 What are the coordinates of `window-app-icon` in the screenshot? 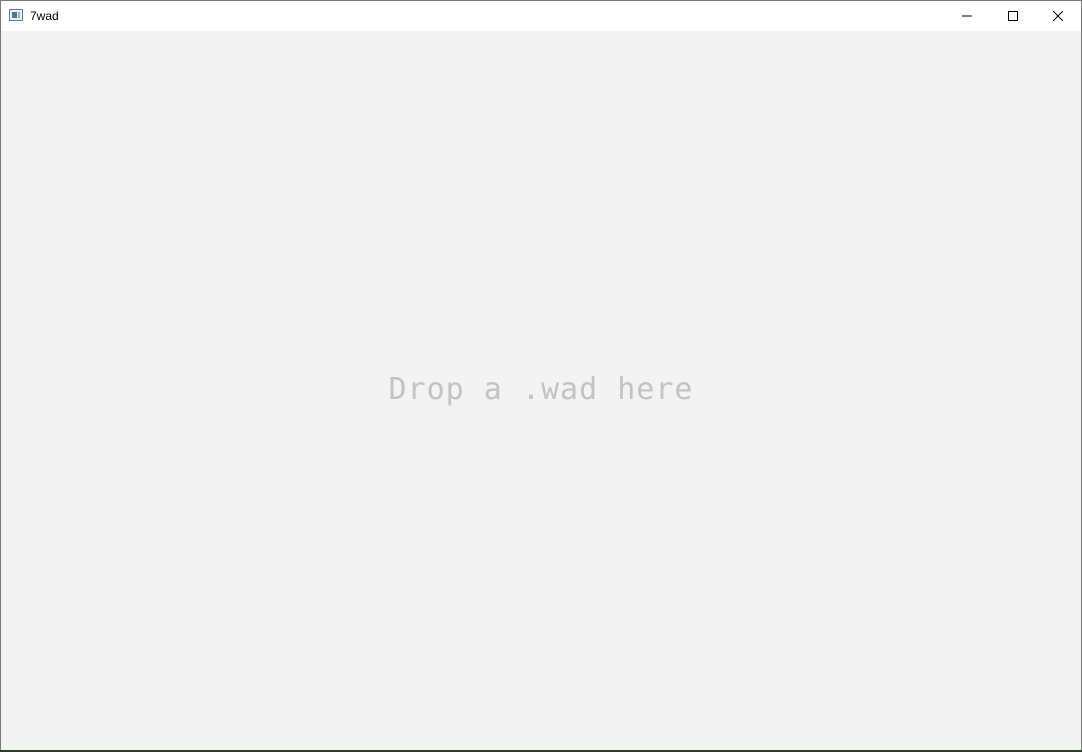 It's located at (16, 15).